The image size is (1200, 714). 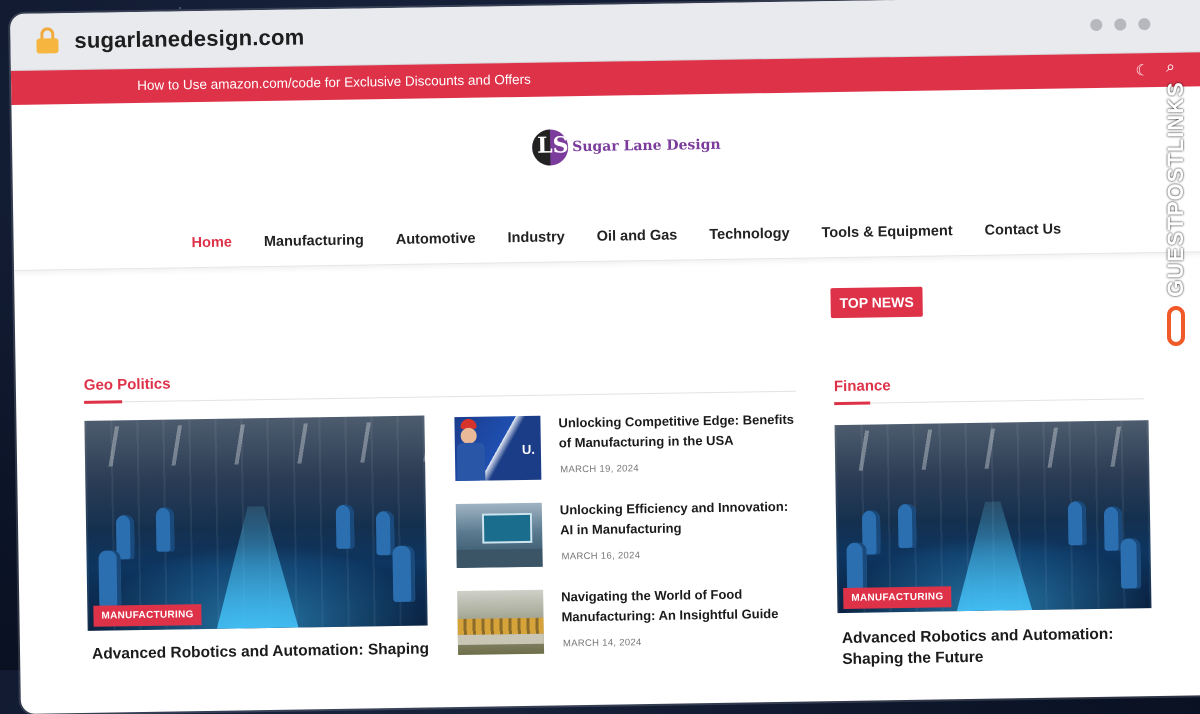 I want to click on section-heading-geo-politics: Geo Politics, so click(x=127, y=385).